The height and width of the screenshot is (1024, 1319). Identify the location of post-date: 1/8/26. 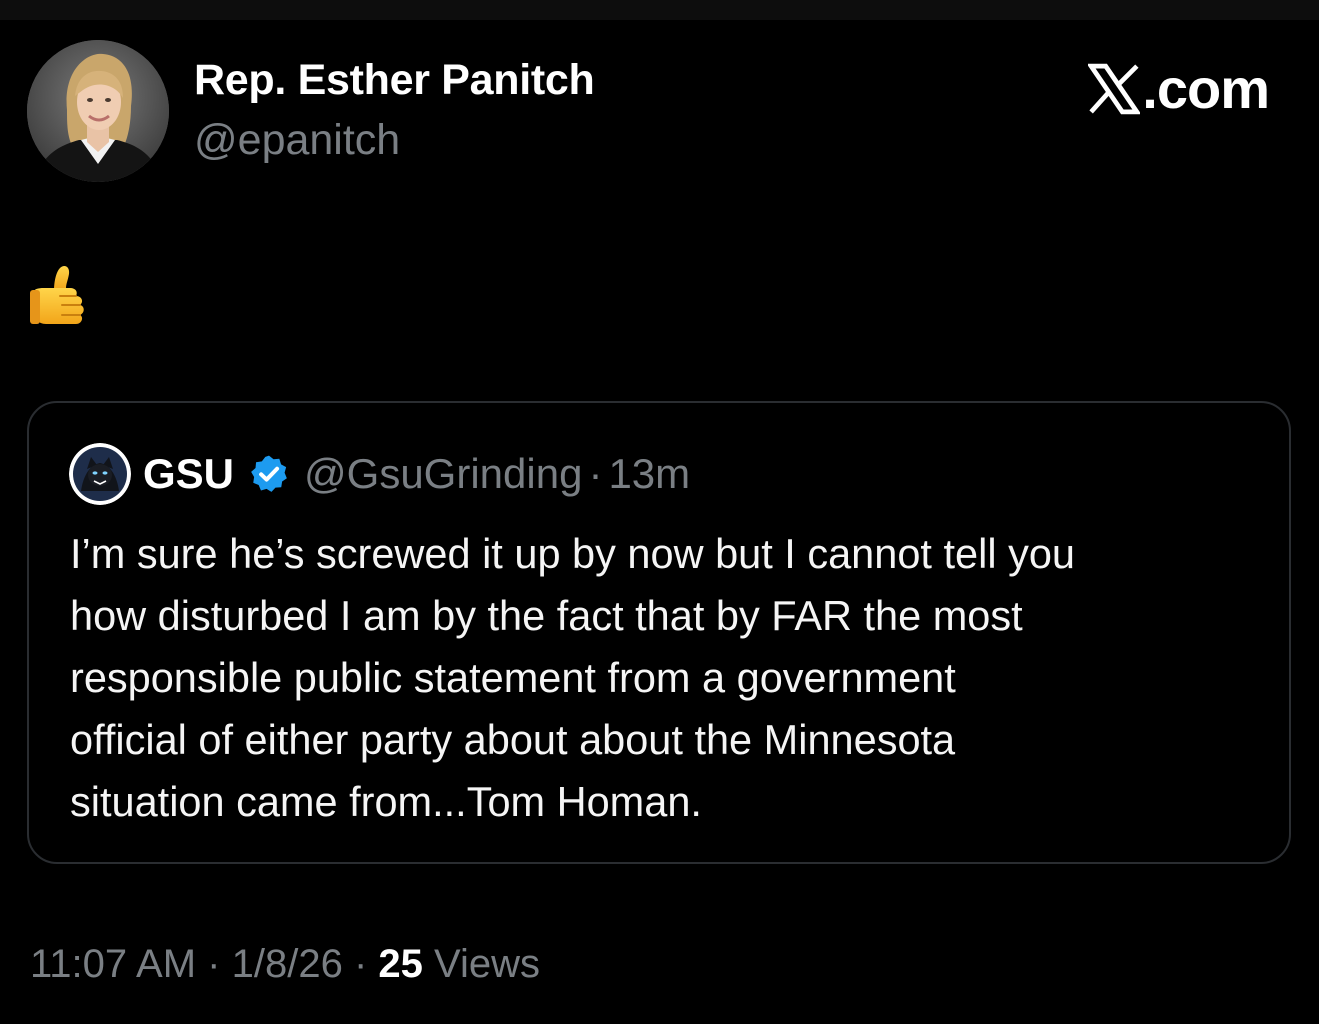
(287, 964).